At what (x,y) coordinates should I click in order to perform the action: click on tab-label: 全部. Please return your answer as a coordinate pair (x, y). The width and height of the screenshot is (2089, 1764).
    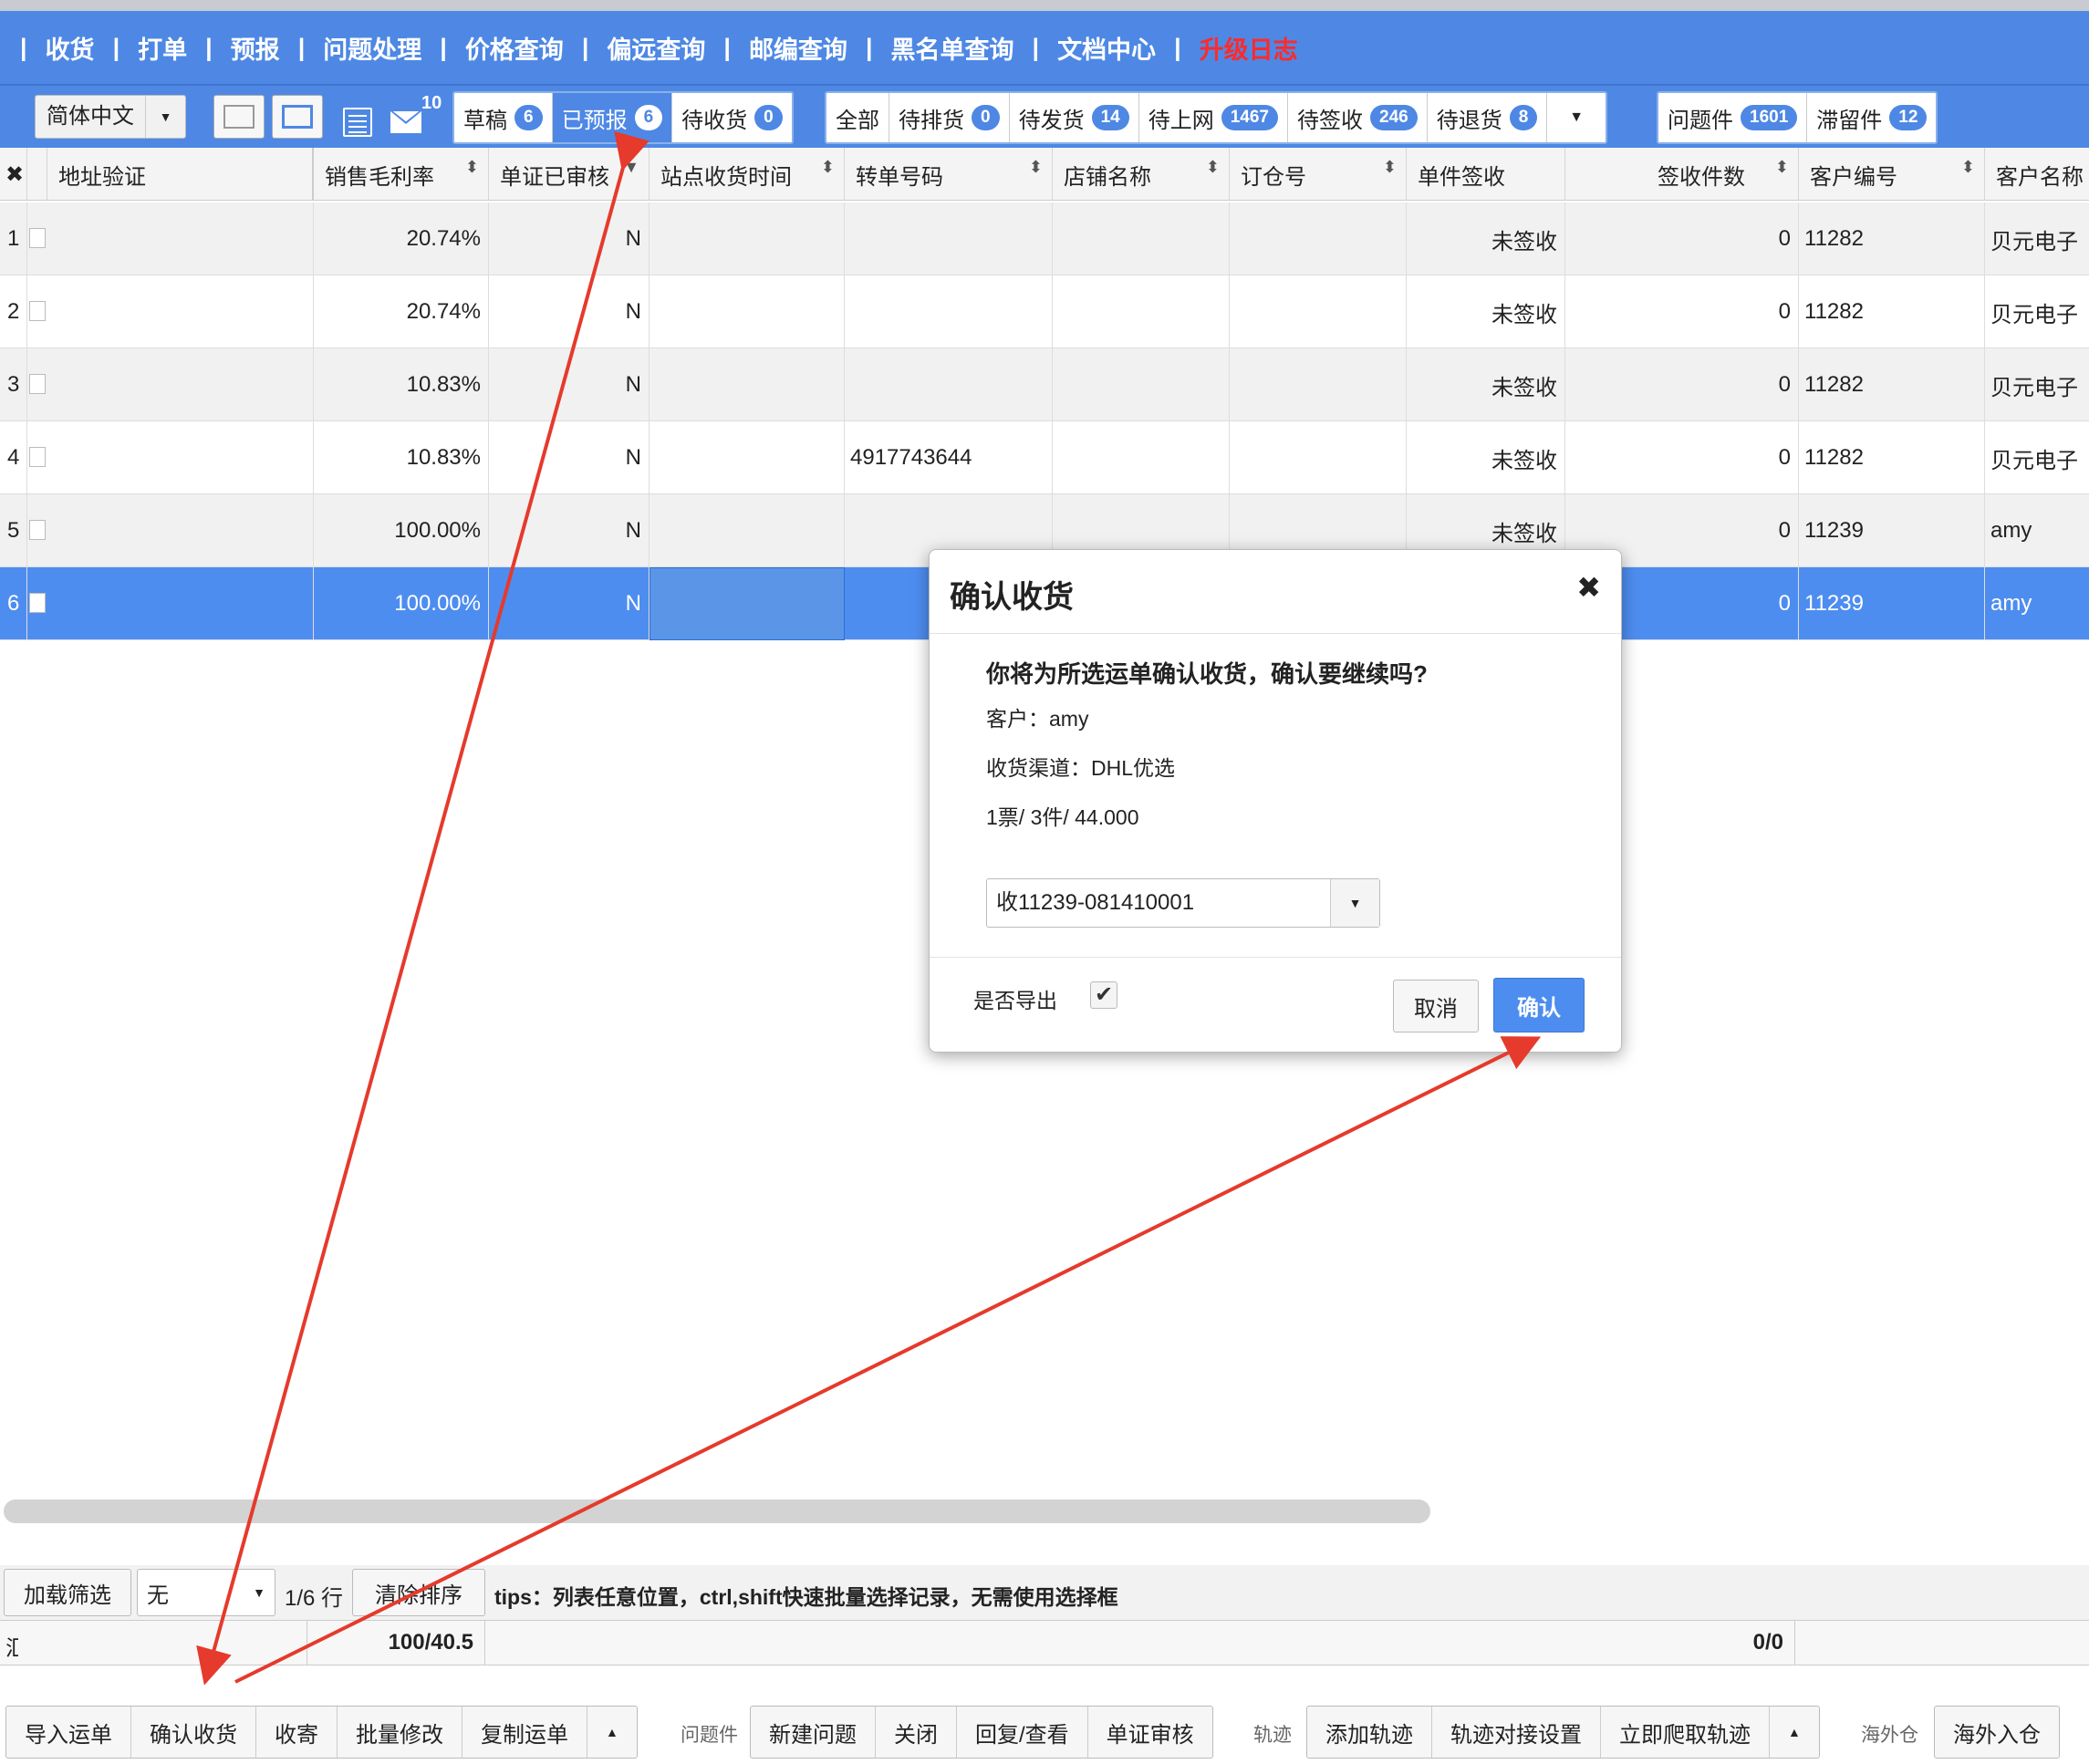
    Looking at the image, I should click on (857, 120).